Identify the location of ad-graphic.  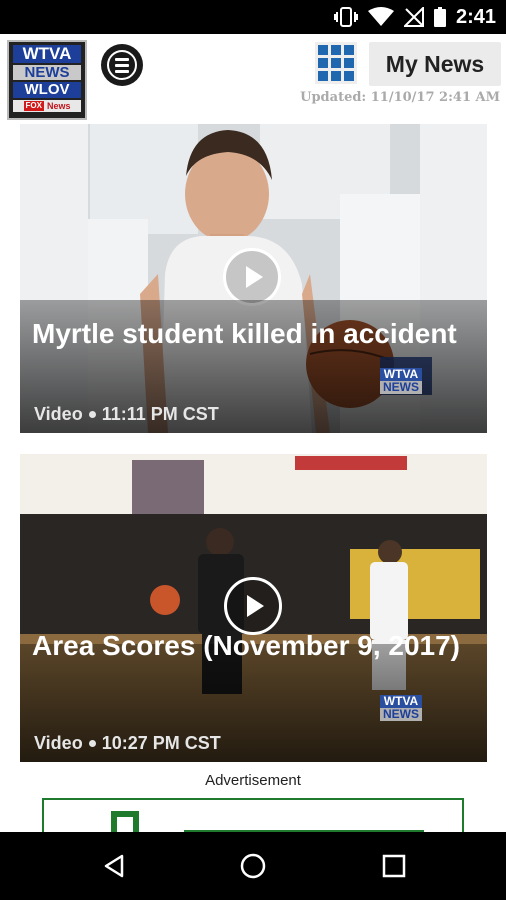
(267, 821).